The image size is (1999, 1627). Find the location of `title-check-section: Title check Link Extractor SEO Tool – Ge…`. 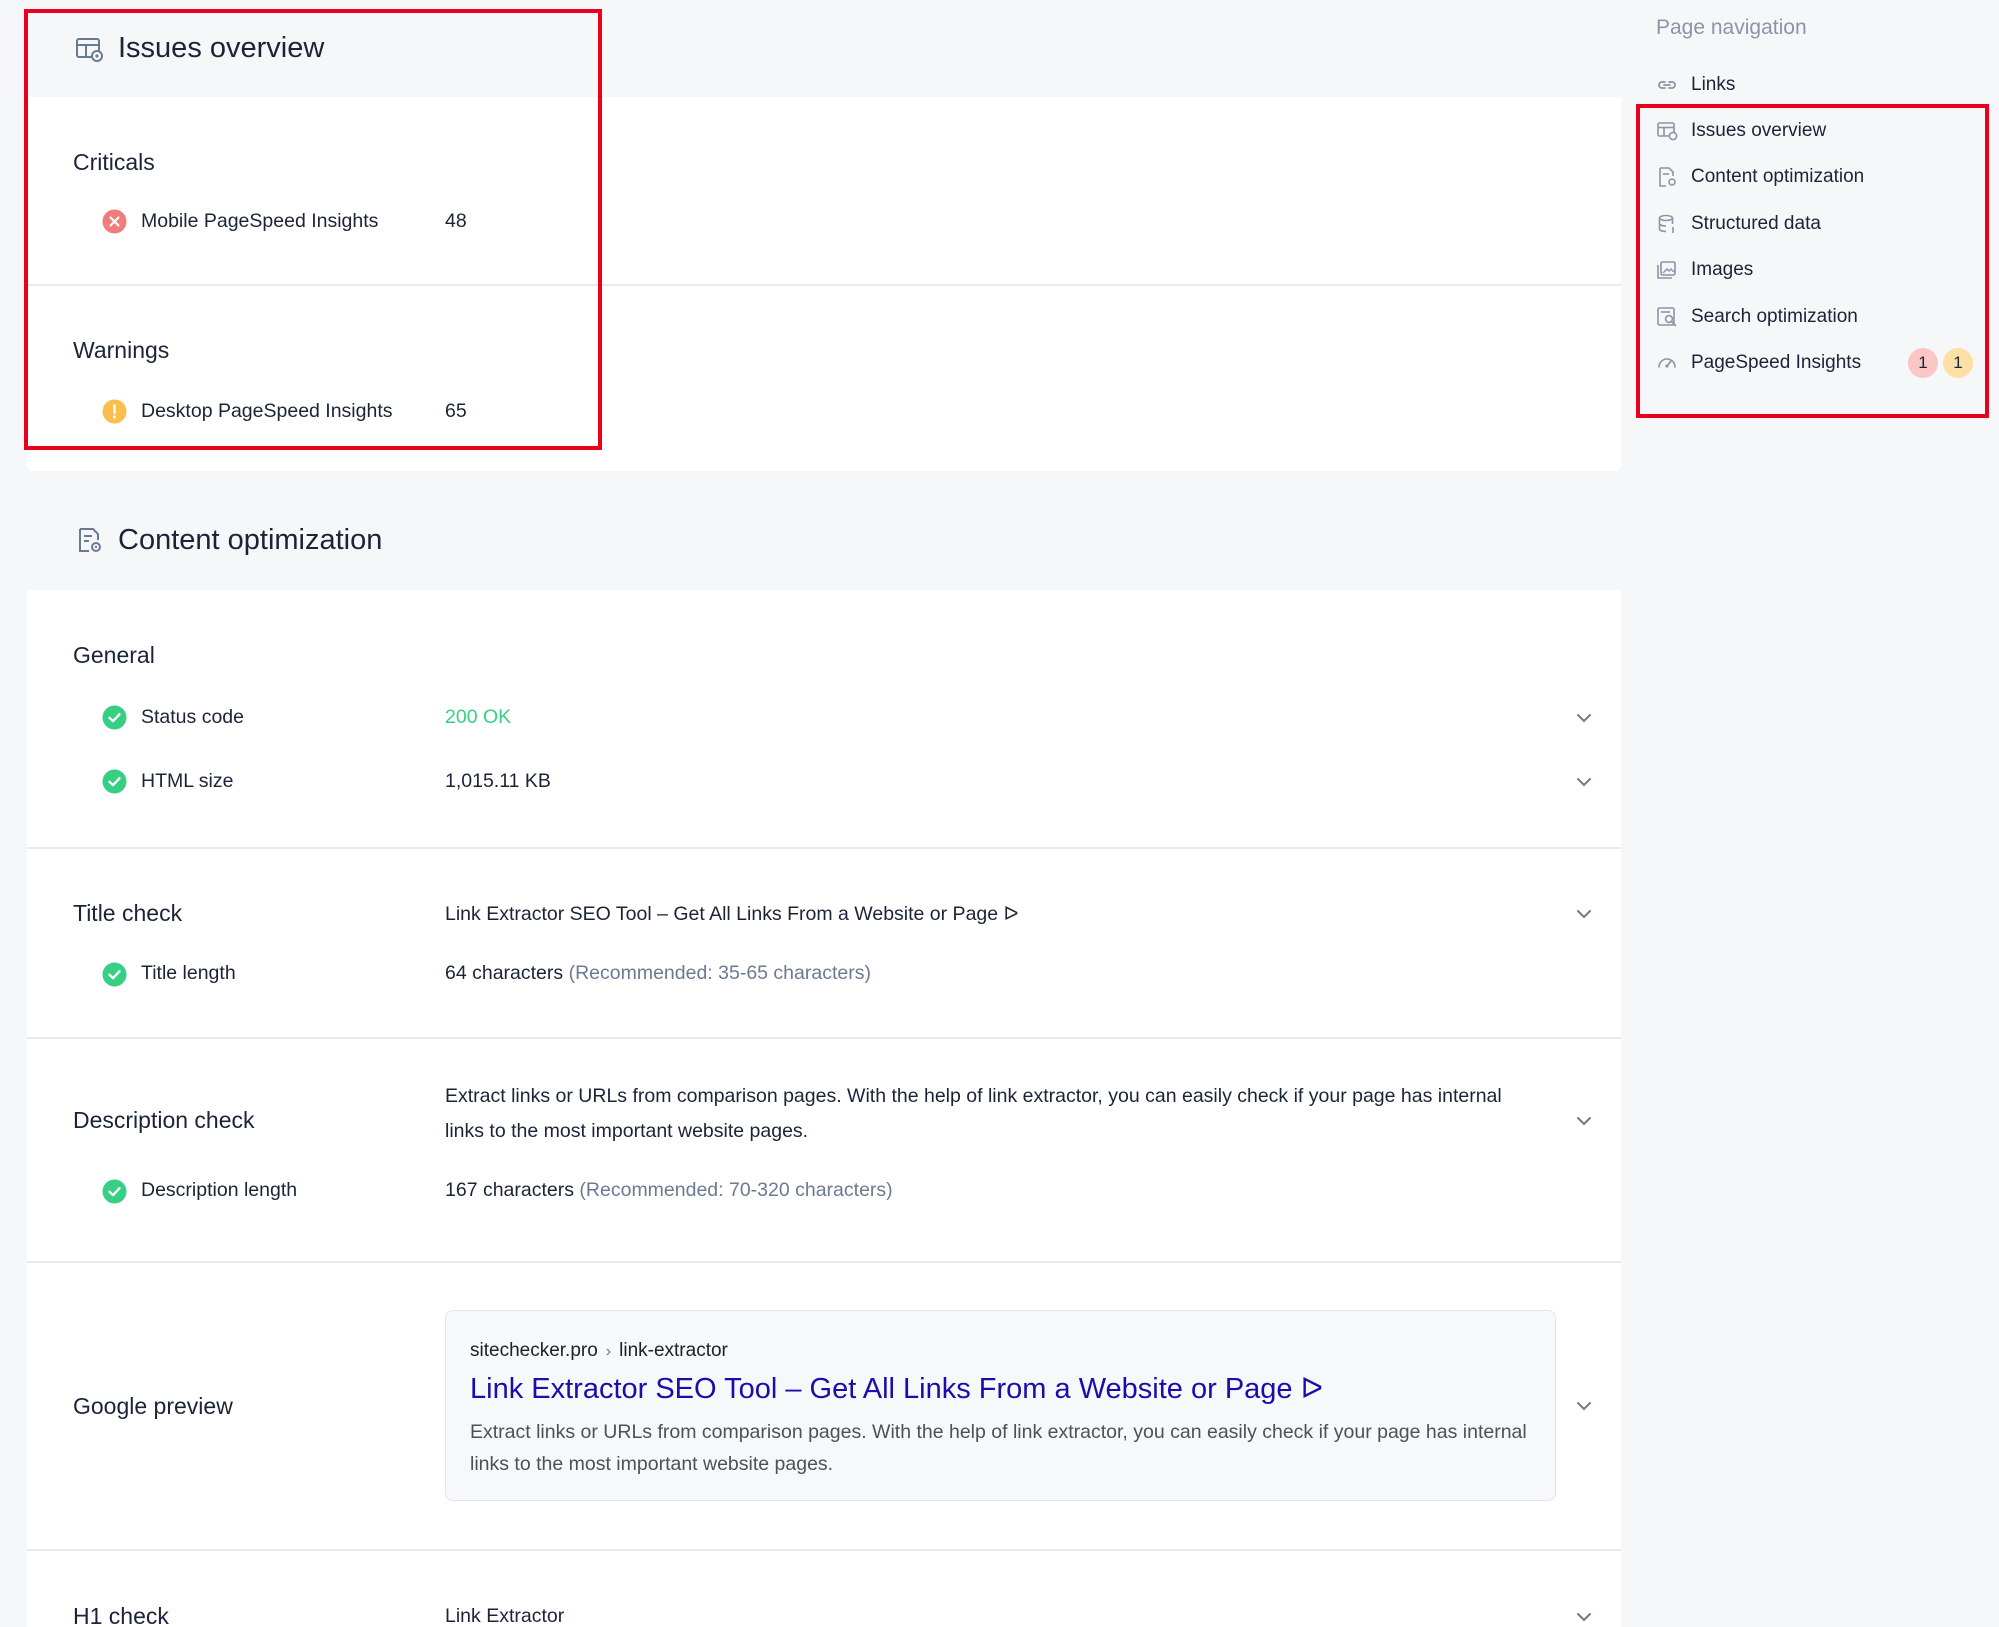

title-check-section: Title check Link Extractor SEO Tool – Ge… is located at coordinates (824, 942).